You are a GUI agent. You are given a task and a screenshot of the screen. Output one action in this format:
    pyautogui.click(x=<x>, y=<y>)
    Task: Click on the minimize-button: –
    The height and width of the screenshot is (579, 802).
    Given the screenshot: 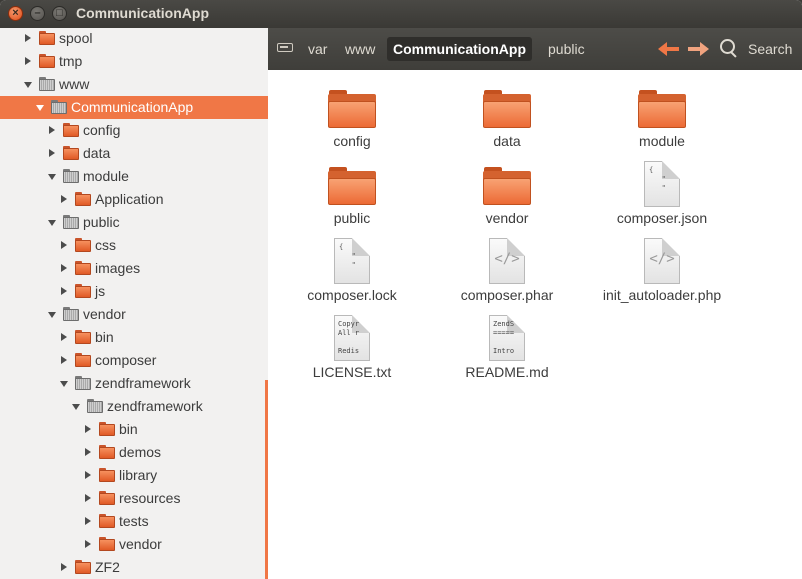 What is the action you would take?
    pyautogui.click(x=37, y=13)
    